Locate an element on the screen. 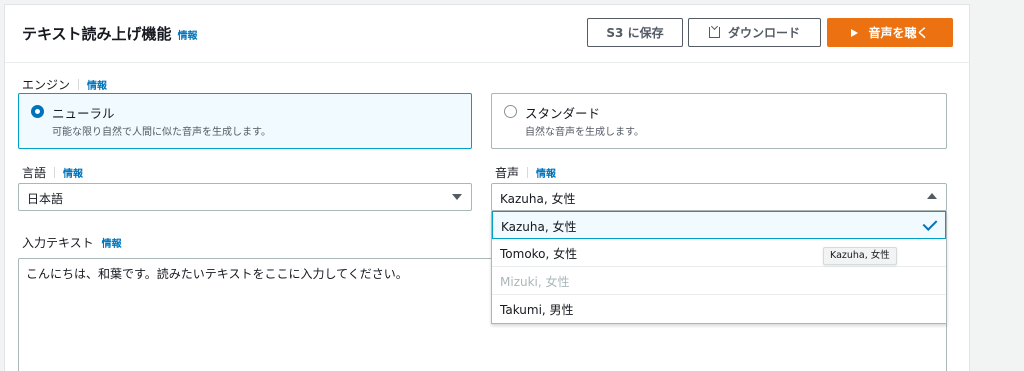  language-label-text: 言語 is located at coordinates (34, 173).